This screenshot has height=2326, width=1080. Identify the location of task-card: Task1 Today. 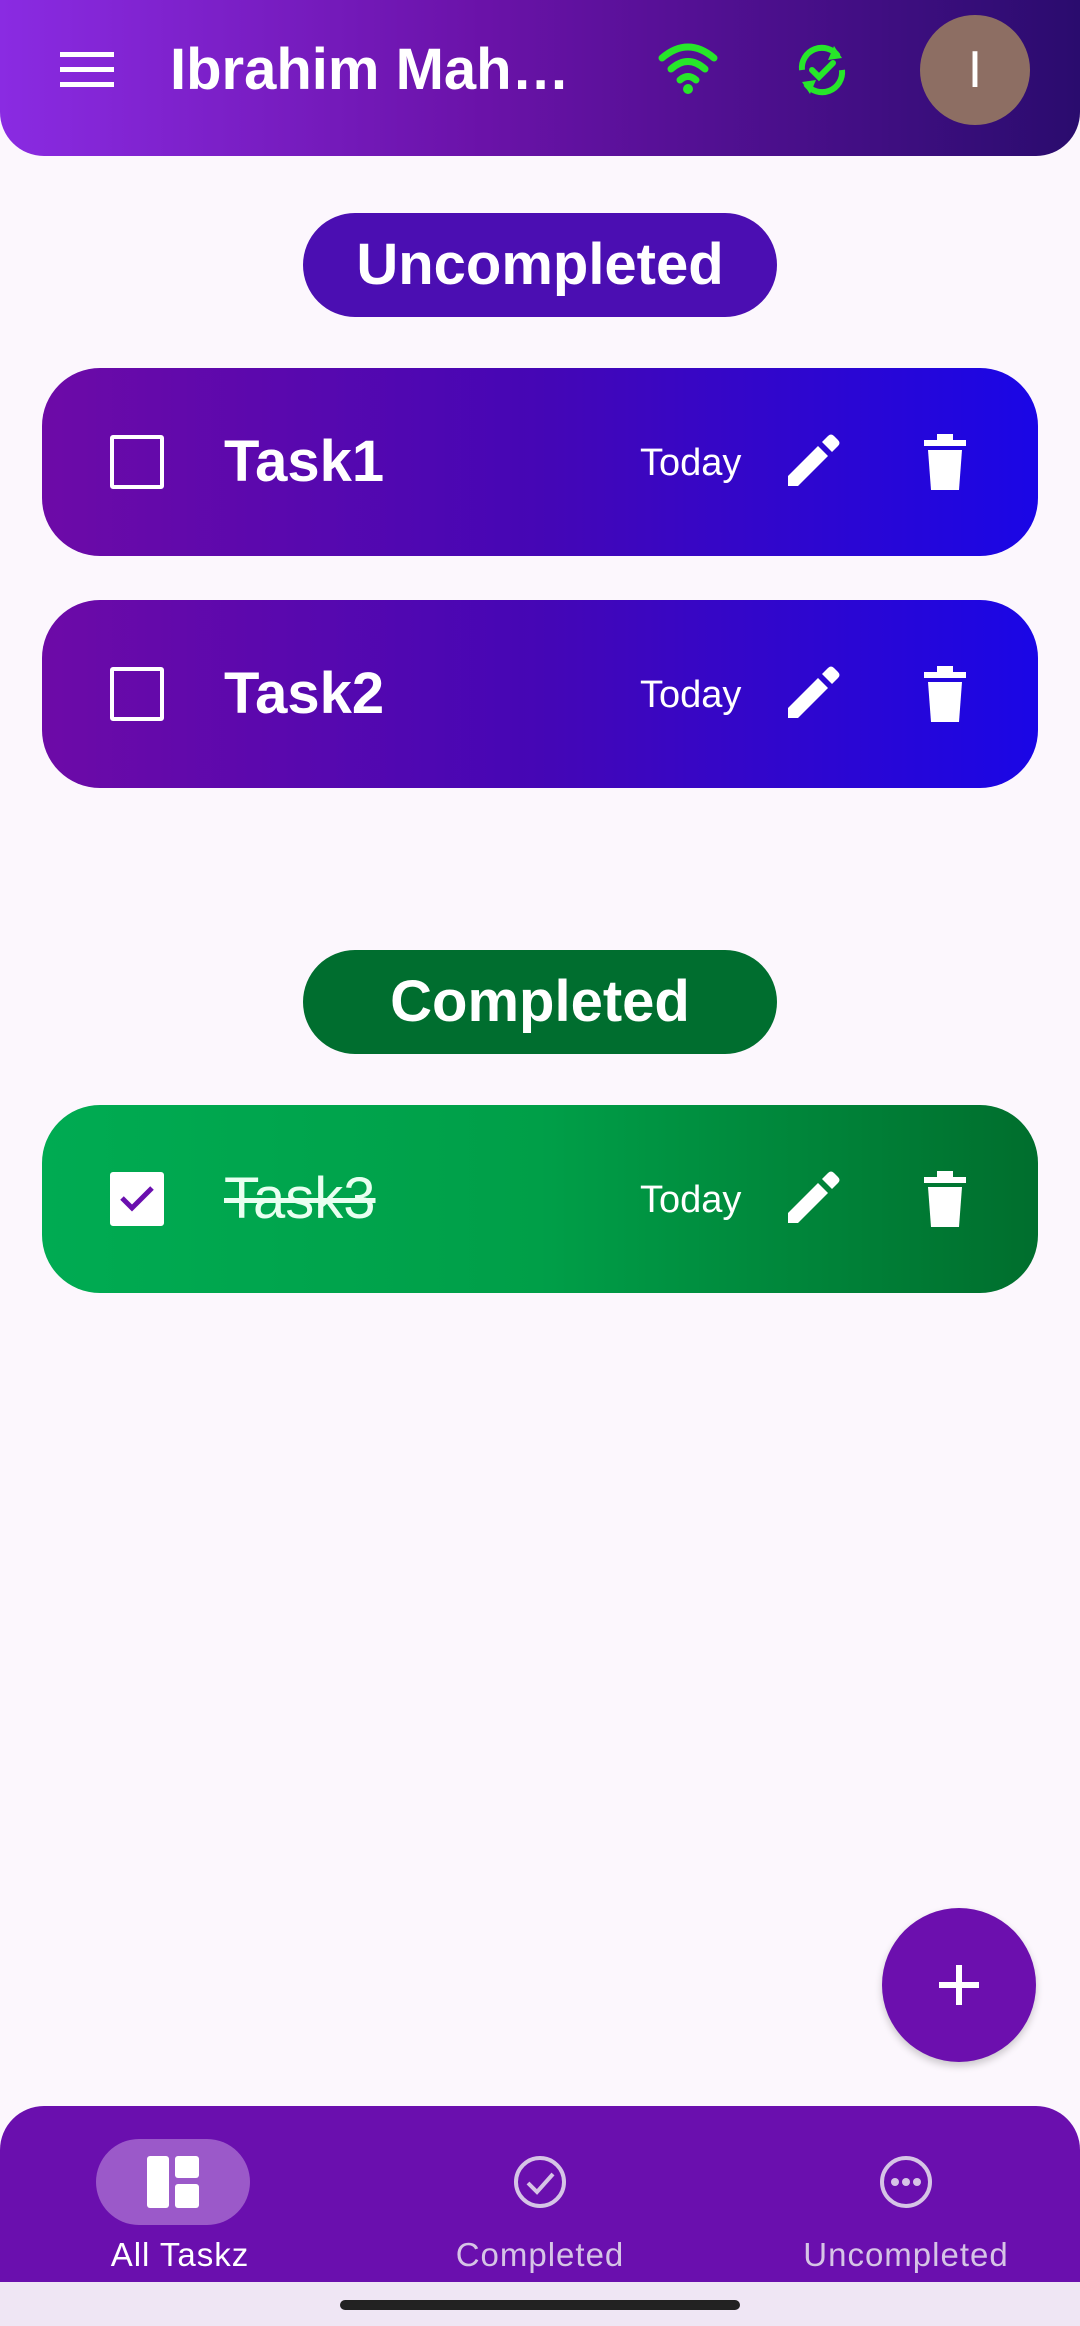
(540, 462).